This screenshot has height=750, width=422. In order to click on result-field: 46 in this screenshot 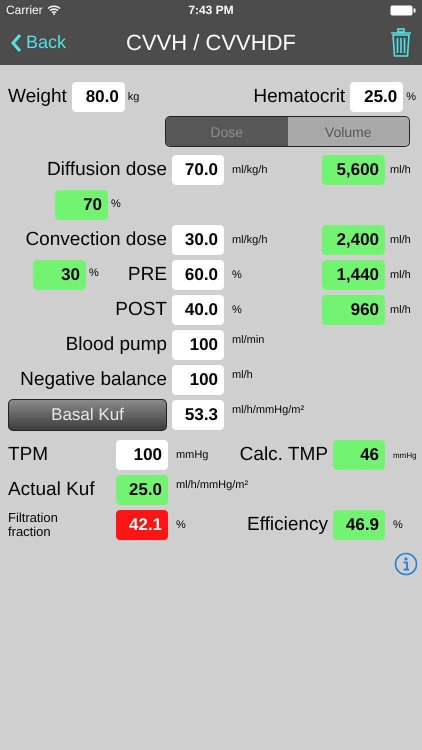, I will do `click(359, 455)`.